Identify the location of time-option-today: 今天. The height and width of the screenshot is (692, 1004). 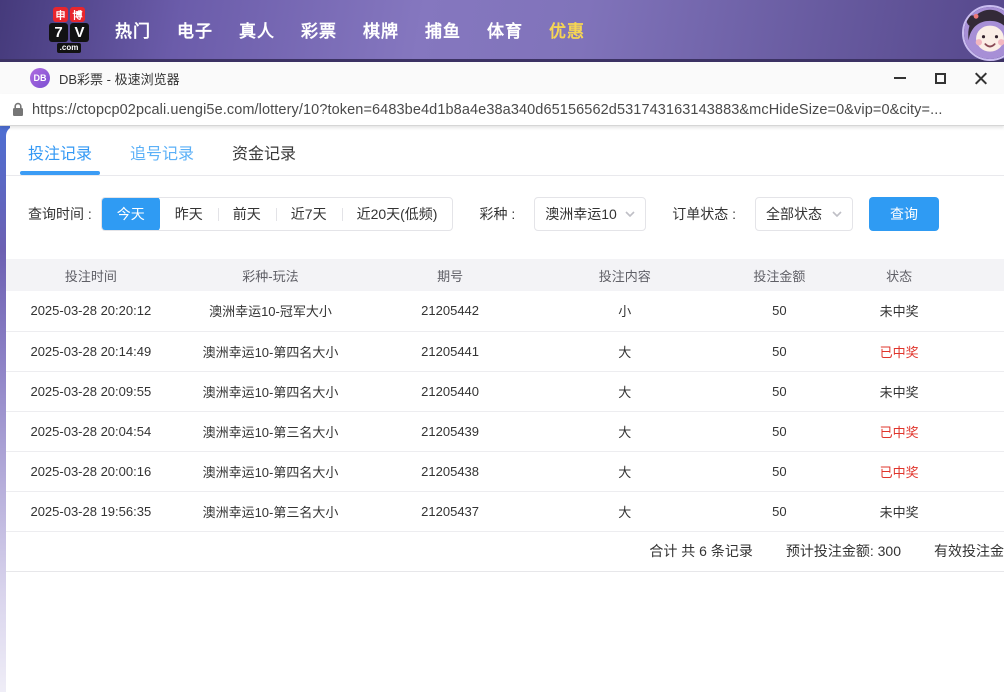
(130, 214).